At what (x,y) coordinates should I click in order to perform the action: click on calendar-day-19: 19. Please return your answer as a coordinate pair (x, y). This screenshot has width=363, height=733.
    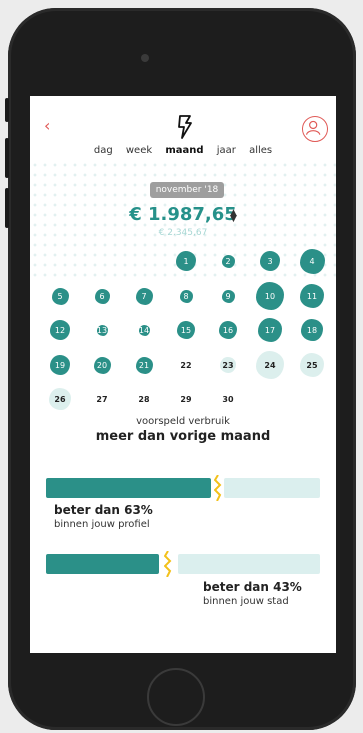
    Looking at the image, I should click on (60, 365).